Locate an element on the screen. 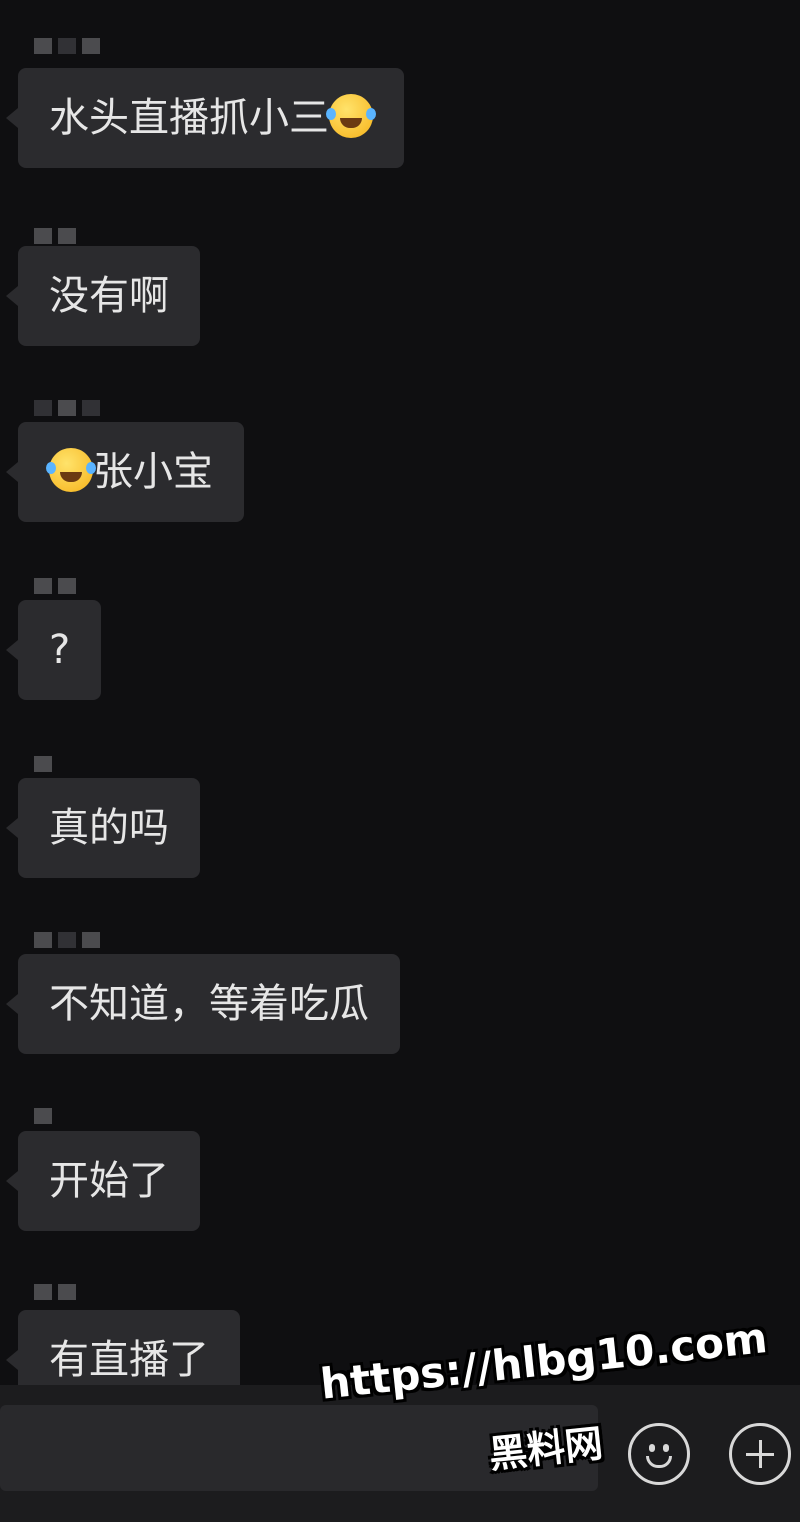  chat-input-bar is located at coordinates (400, 1453).